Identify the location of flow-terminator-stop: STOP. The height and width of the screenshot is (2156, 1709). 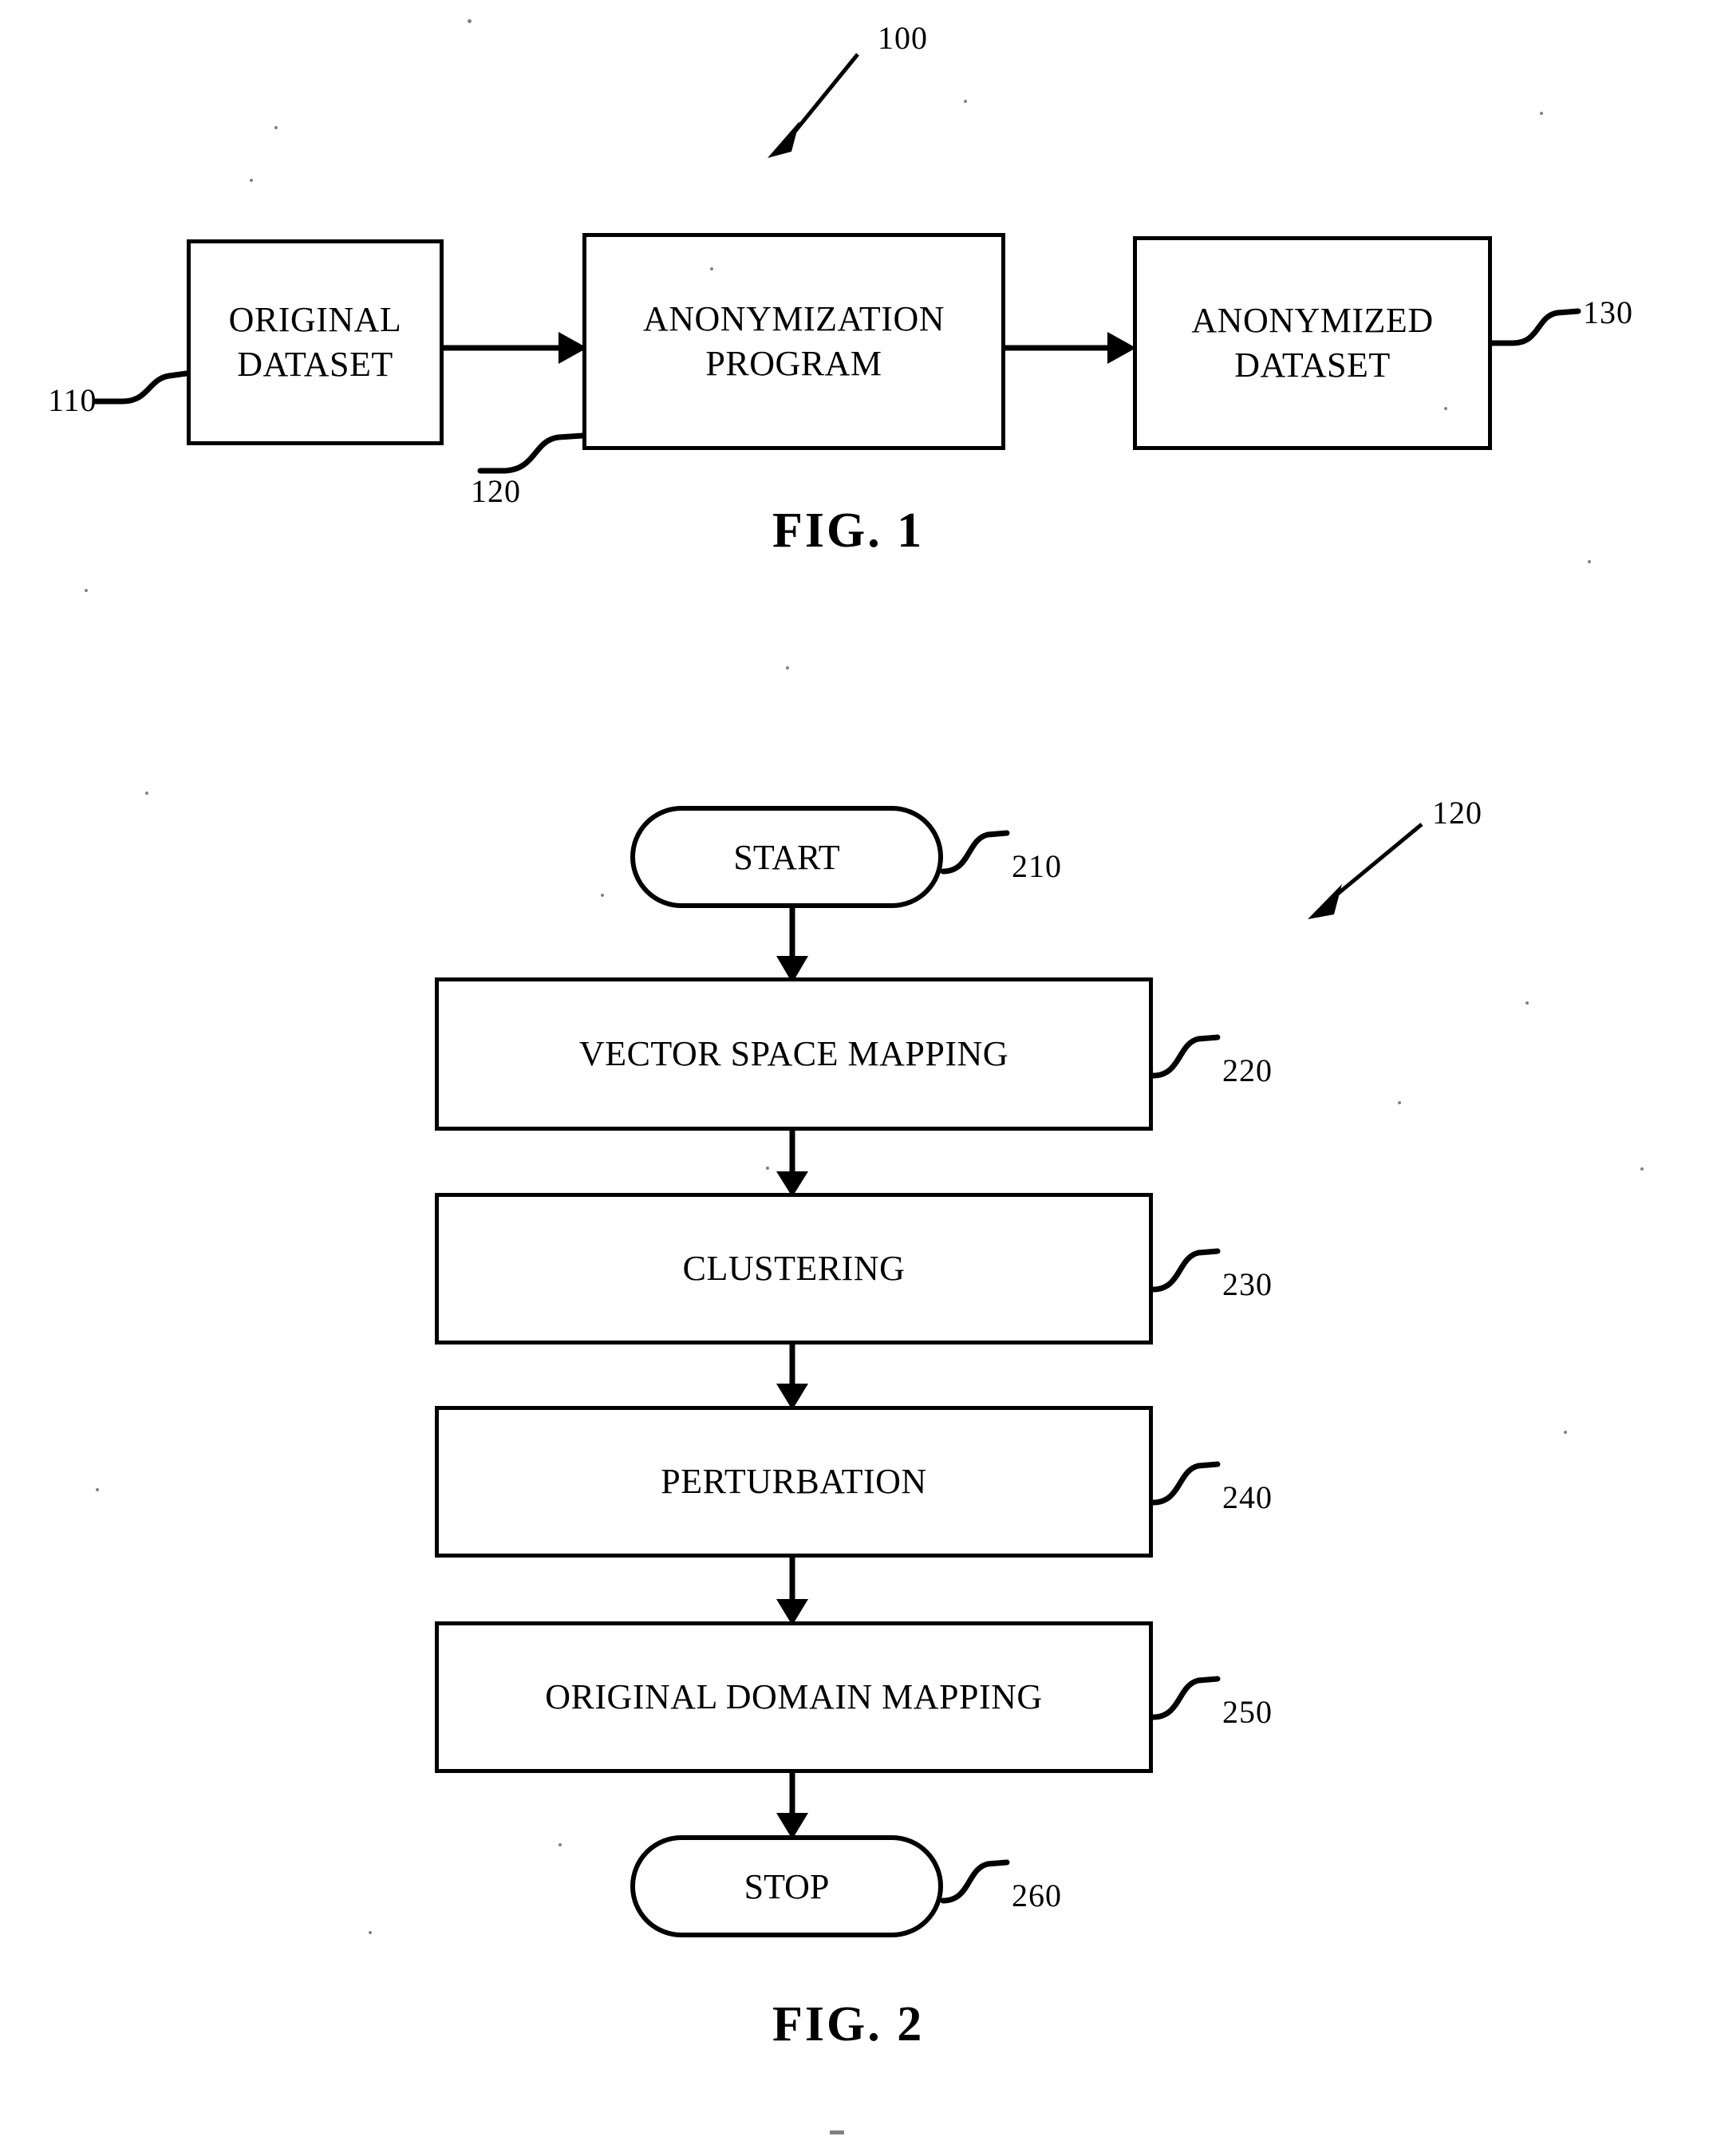
(787, 1886).